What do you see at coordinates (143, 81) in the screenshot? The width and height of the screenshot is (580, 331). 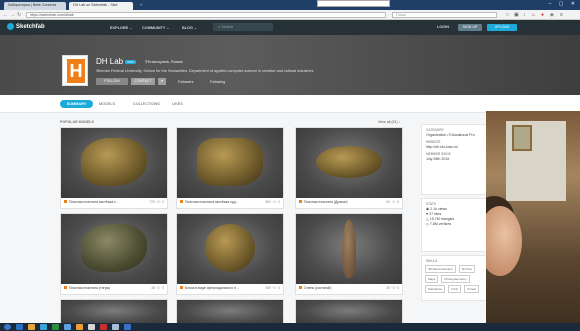 I see `contact-button: CONTACT` at bounding box center [143, 81].